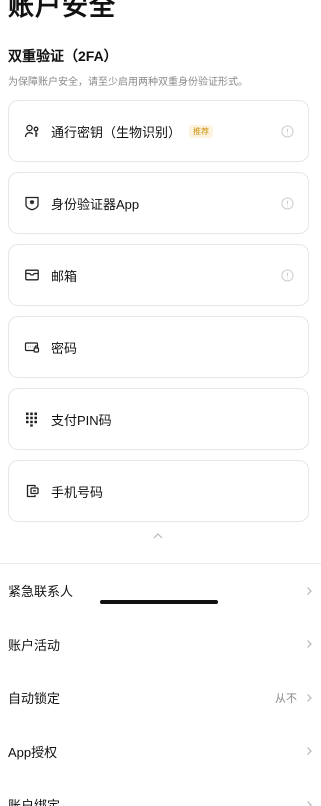 The image size is (321, 806). Describe the element at coordinates (201, 131) in the screenshot. I see `recommended-badge: 推荐` at that location.